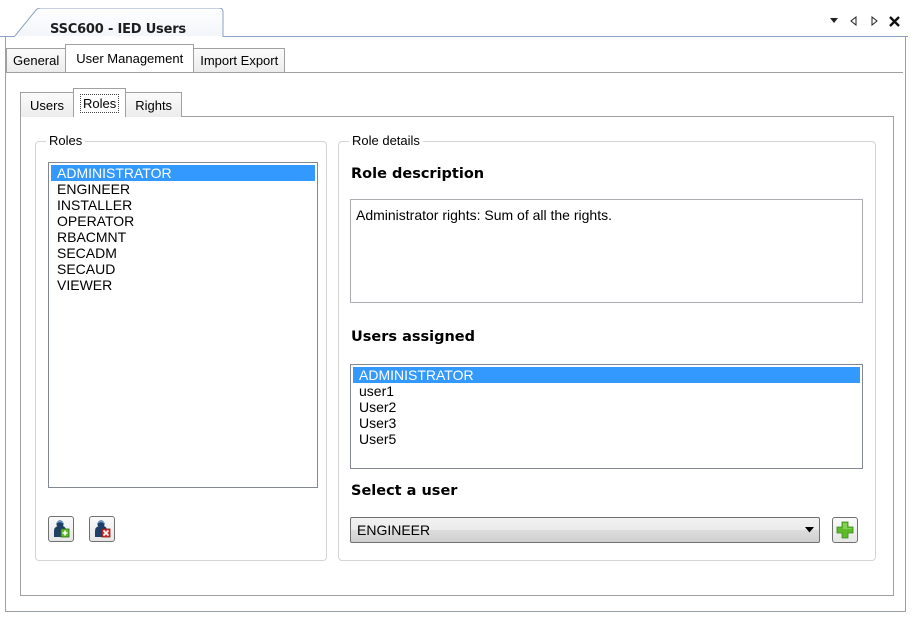 This screenshot has width=912, height=617. I want to click on list-item: User2, so click(606, 407).